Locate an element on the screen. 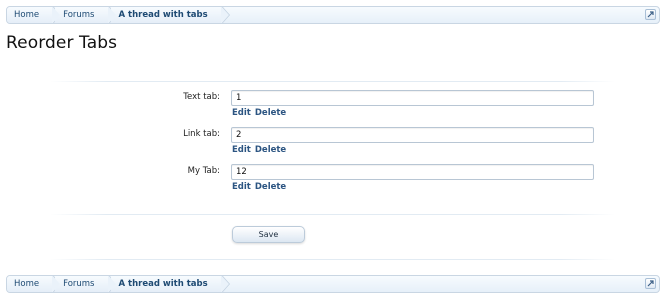  tab-row-label: My Tab: is located at coordinates (203, 171).